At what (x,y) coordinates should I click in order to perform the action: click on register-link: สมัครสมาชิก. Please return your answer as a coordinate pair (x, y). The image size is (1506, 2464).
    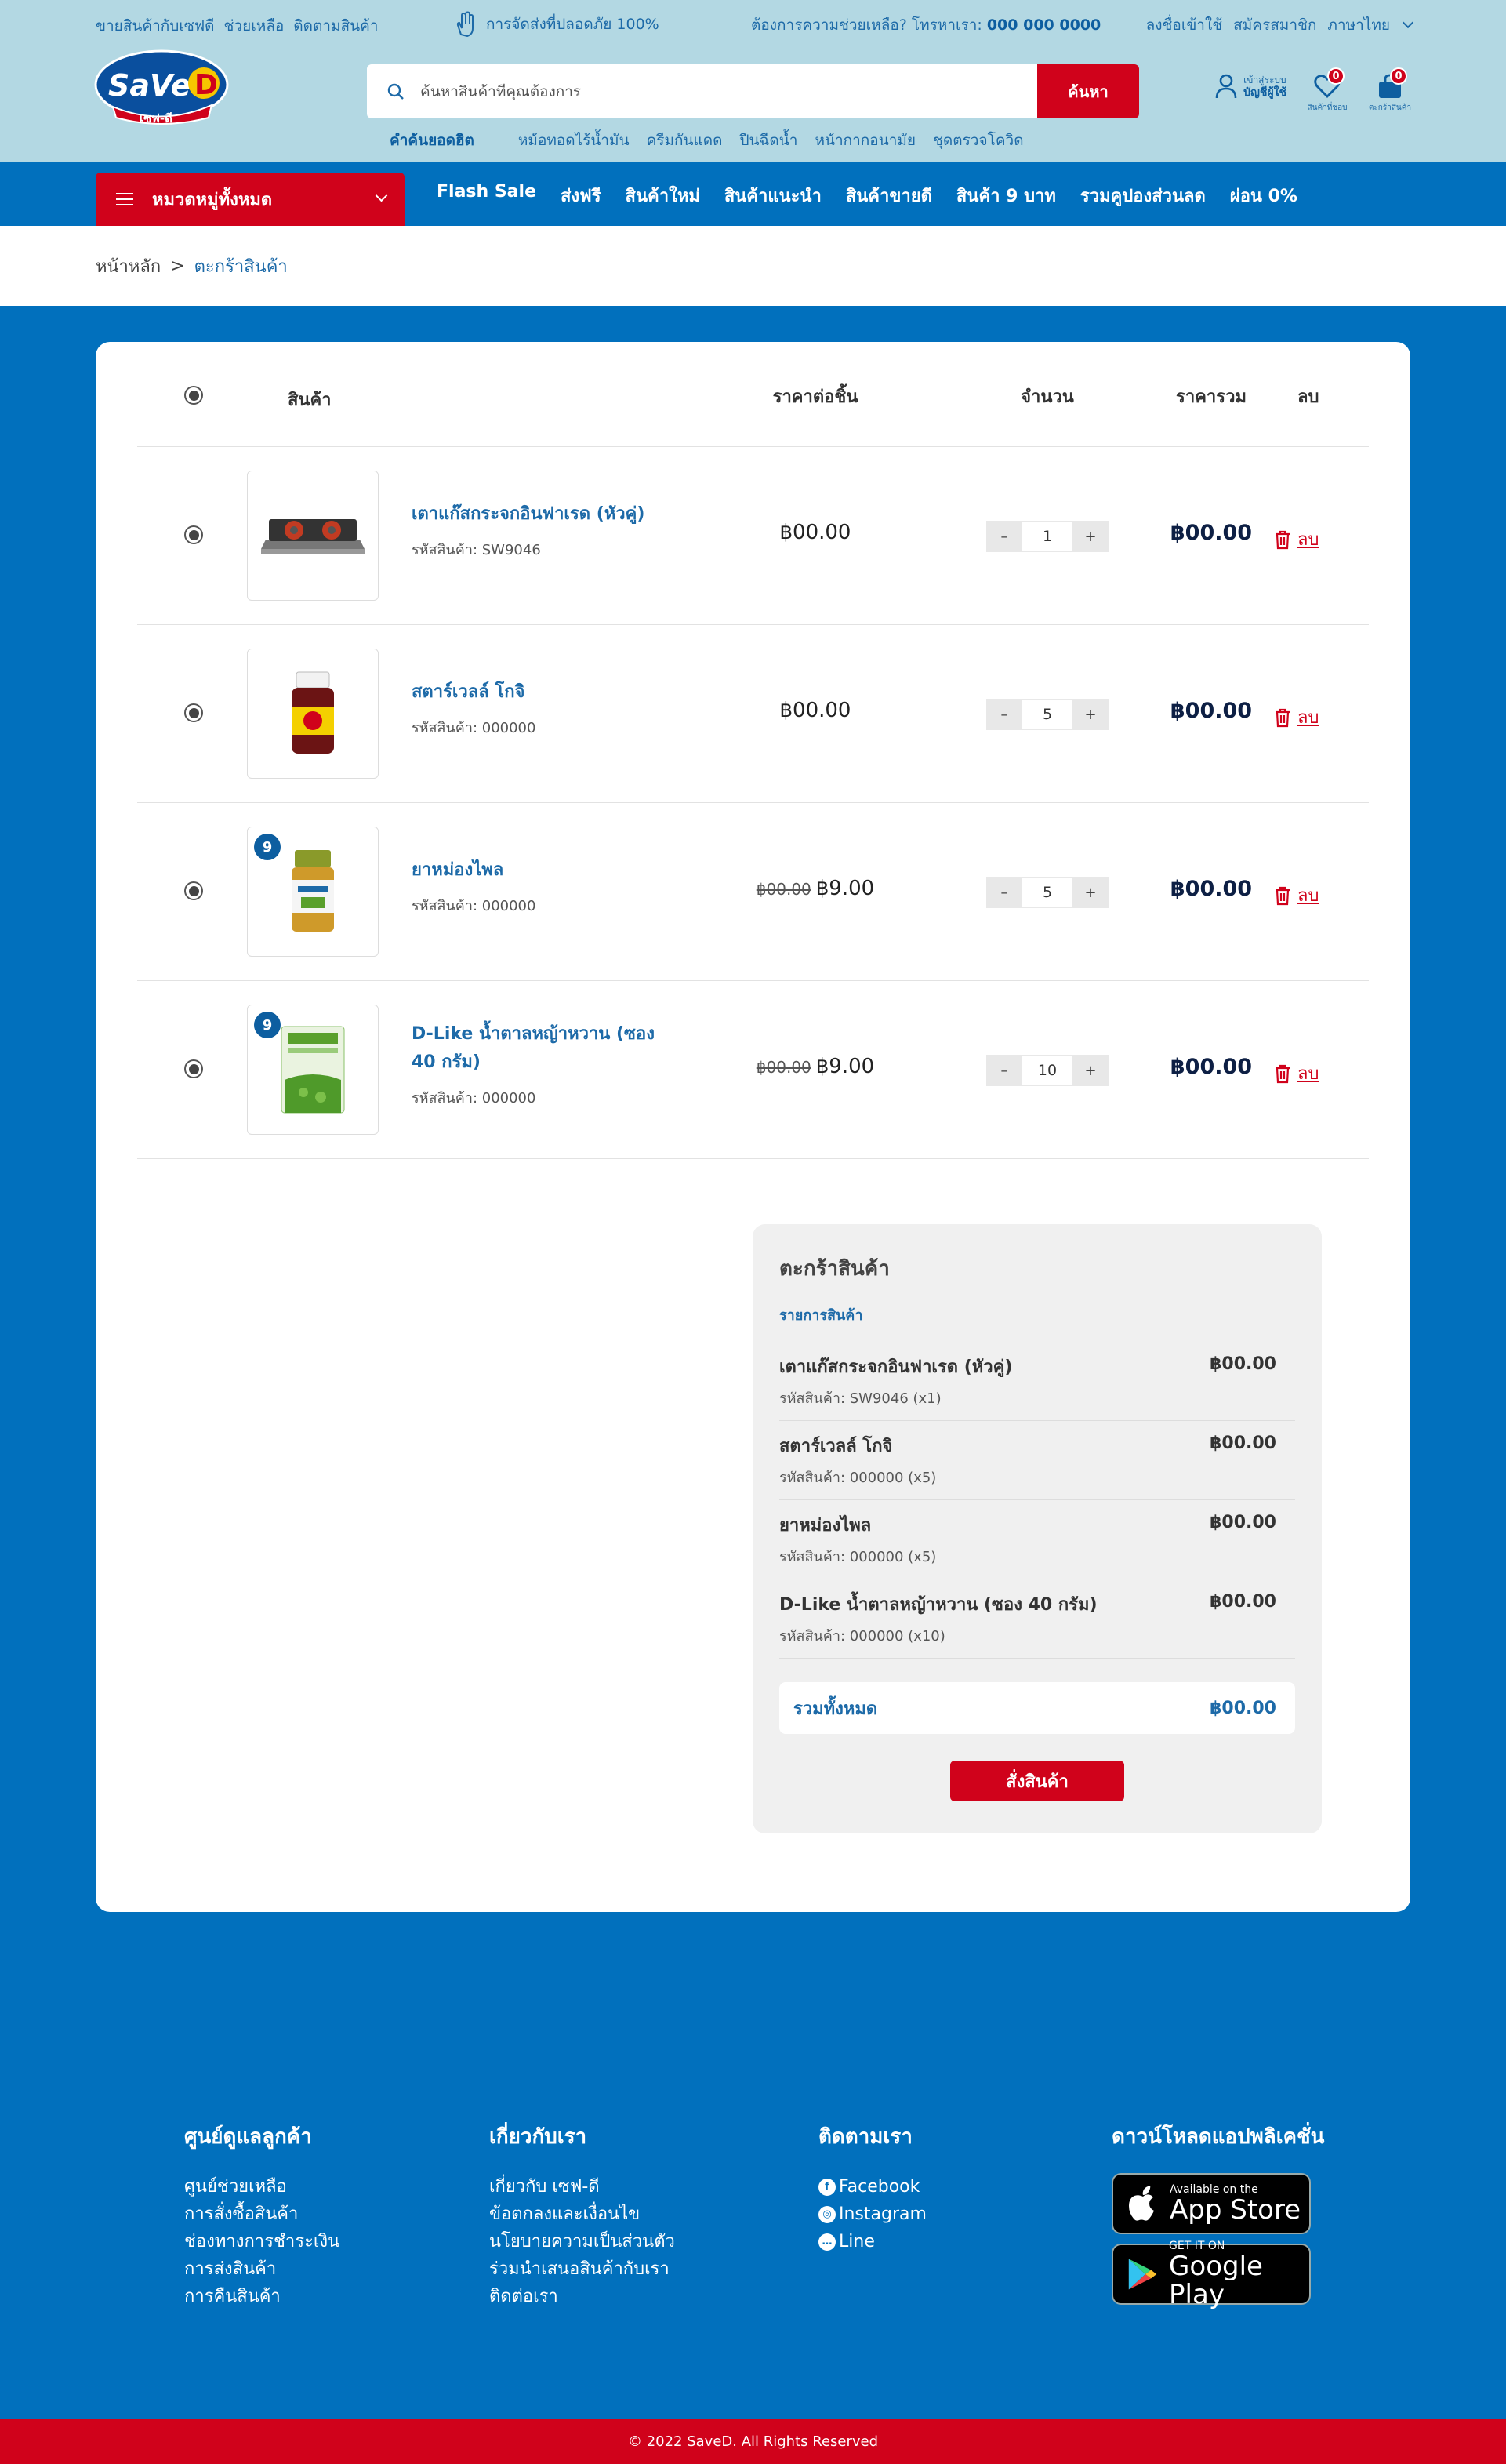
    Looking at the image, I should click on (1274, 25).